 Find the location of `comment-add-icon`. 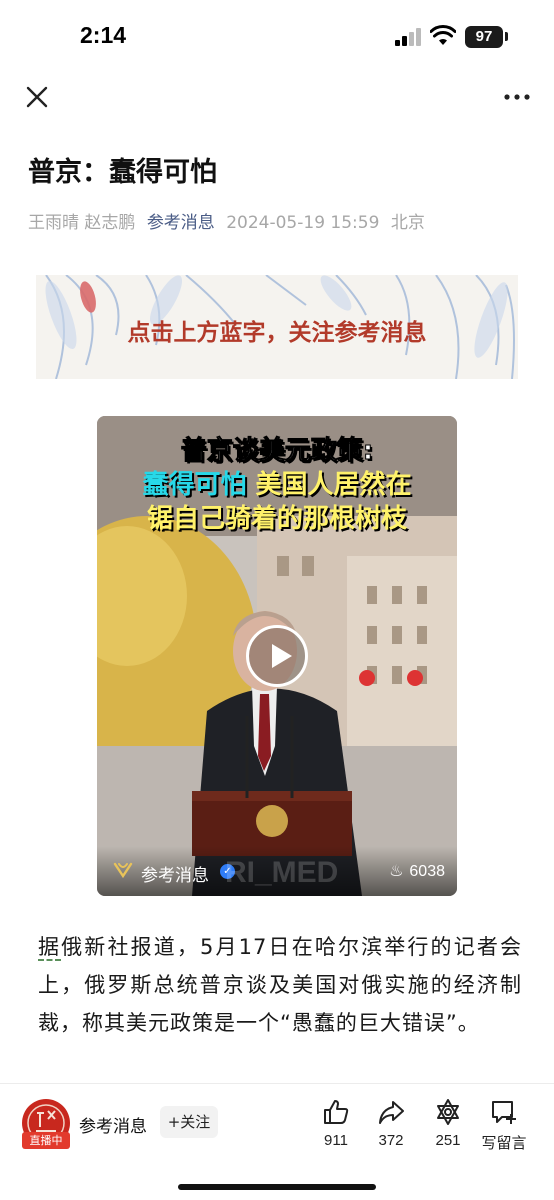

comment-add-icon is located at coordinates (504, 1112).